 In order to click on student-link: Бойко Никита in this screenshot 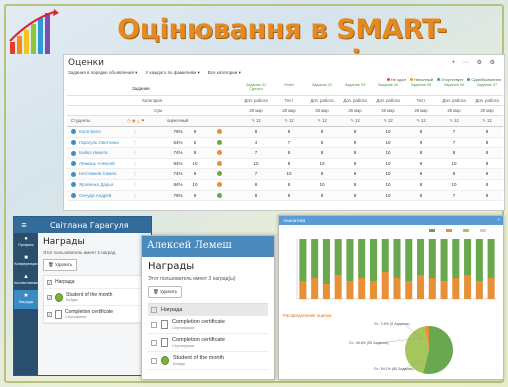, I will do `click(89, 153)`.